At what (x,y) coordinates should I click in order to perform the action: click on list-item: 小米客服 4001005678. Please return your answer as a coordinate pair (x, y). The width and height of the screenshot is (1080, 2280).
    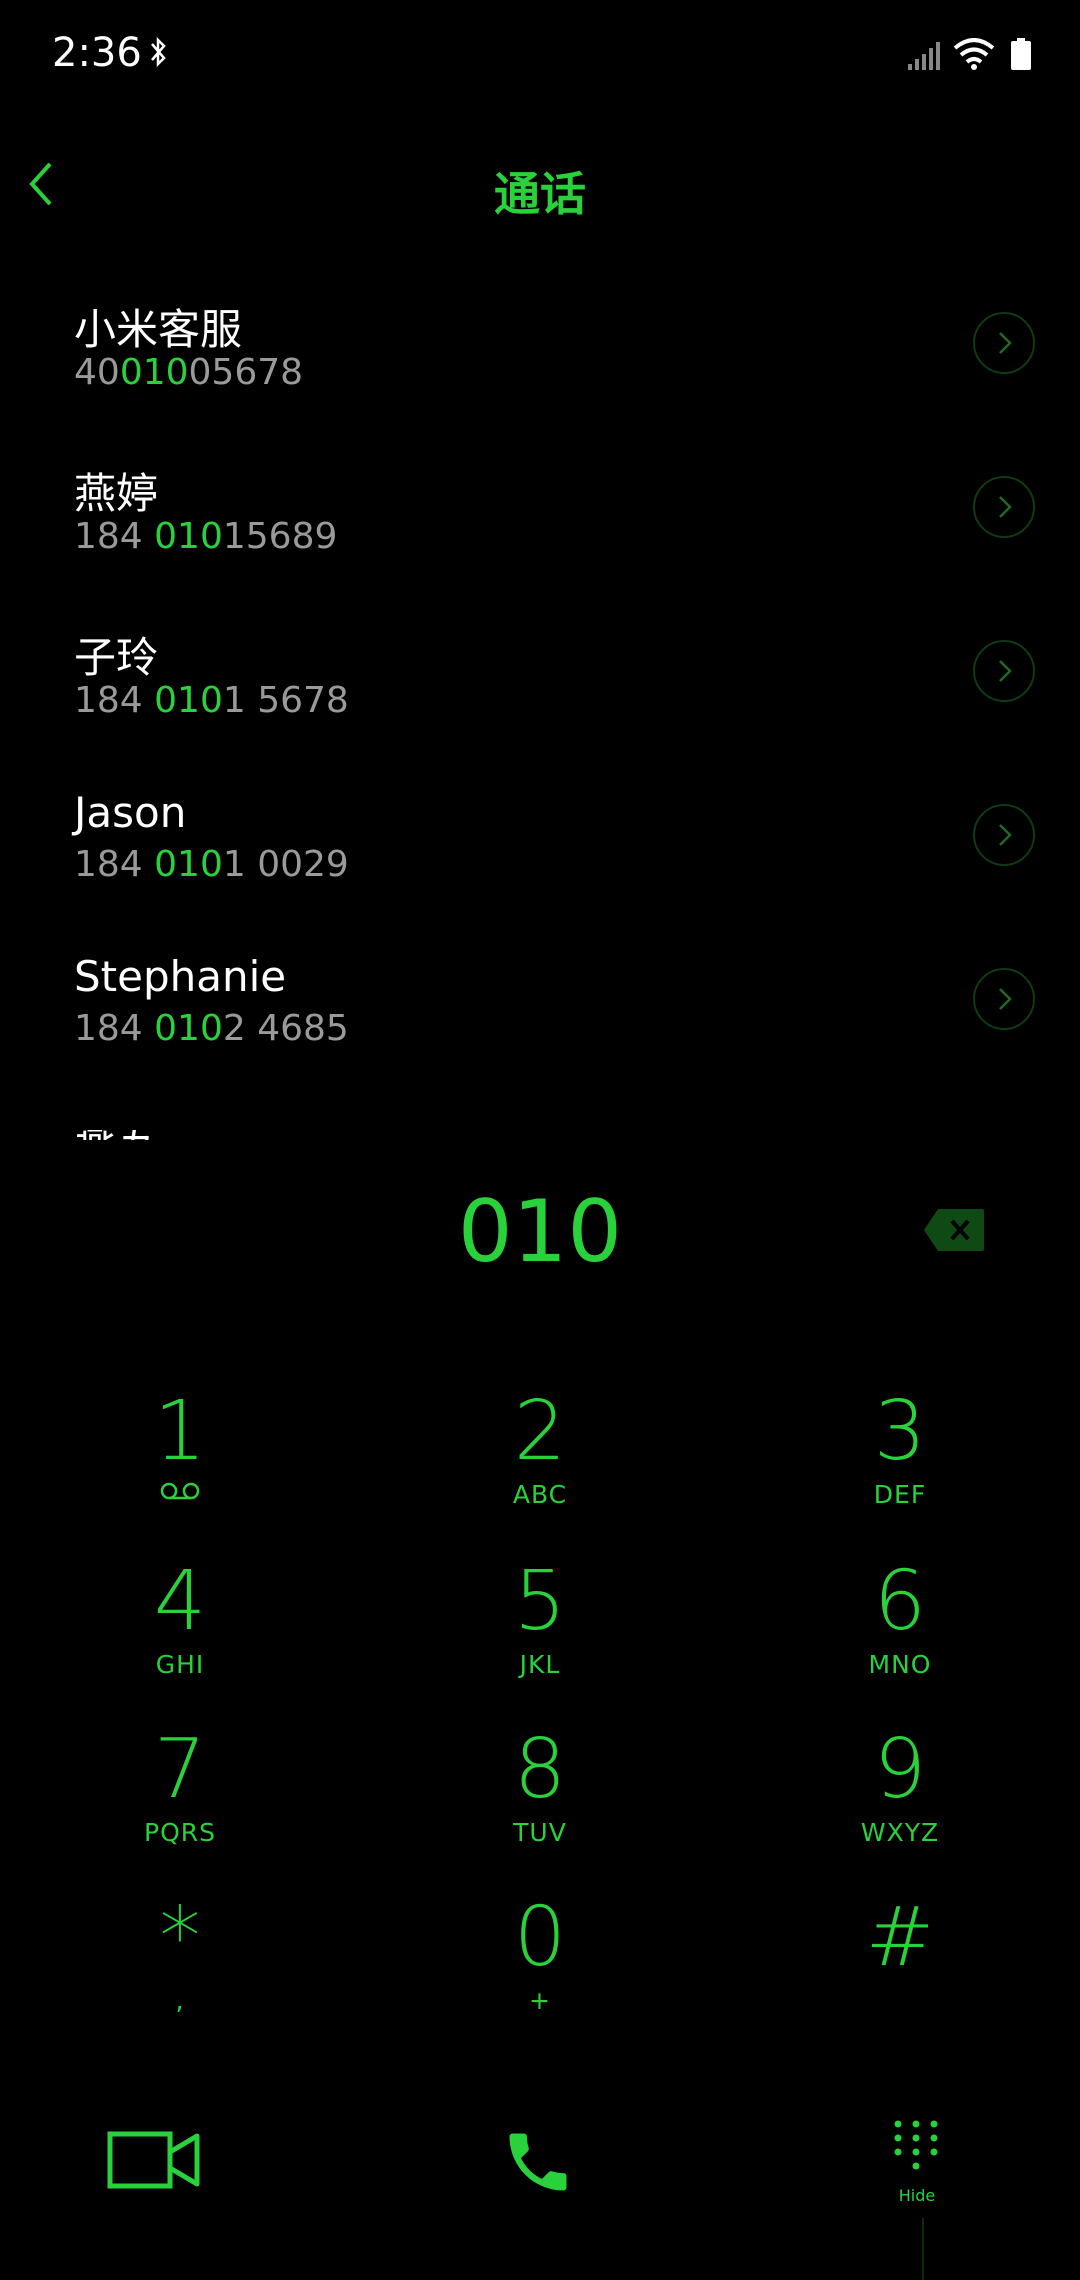
    Looking at the image, I should click on (540, 378).